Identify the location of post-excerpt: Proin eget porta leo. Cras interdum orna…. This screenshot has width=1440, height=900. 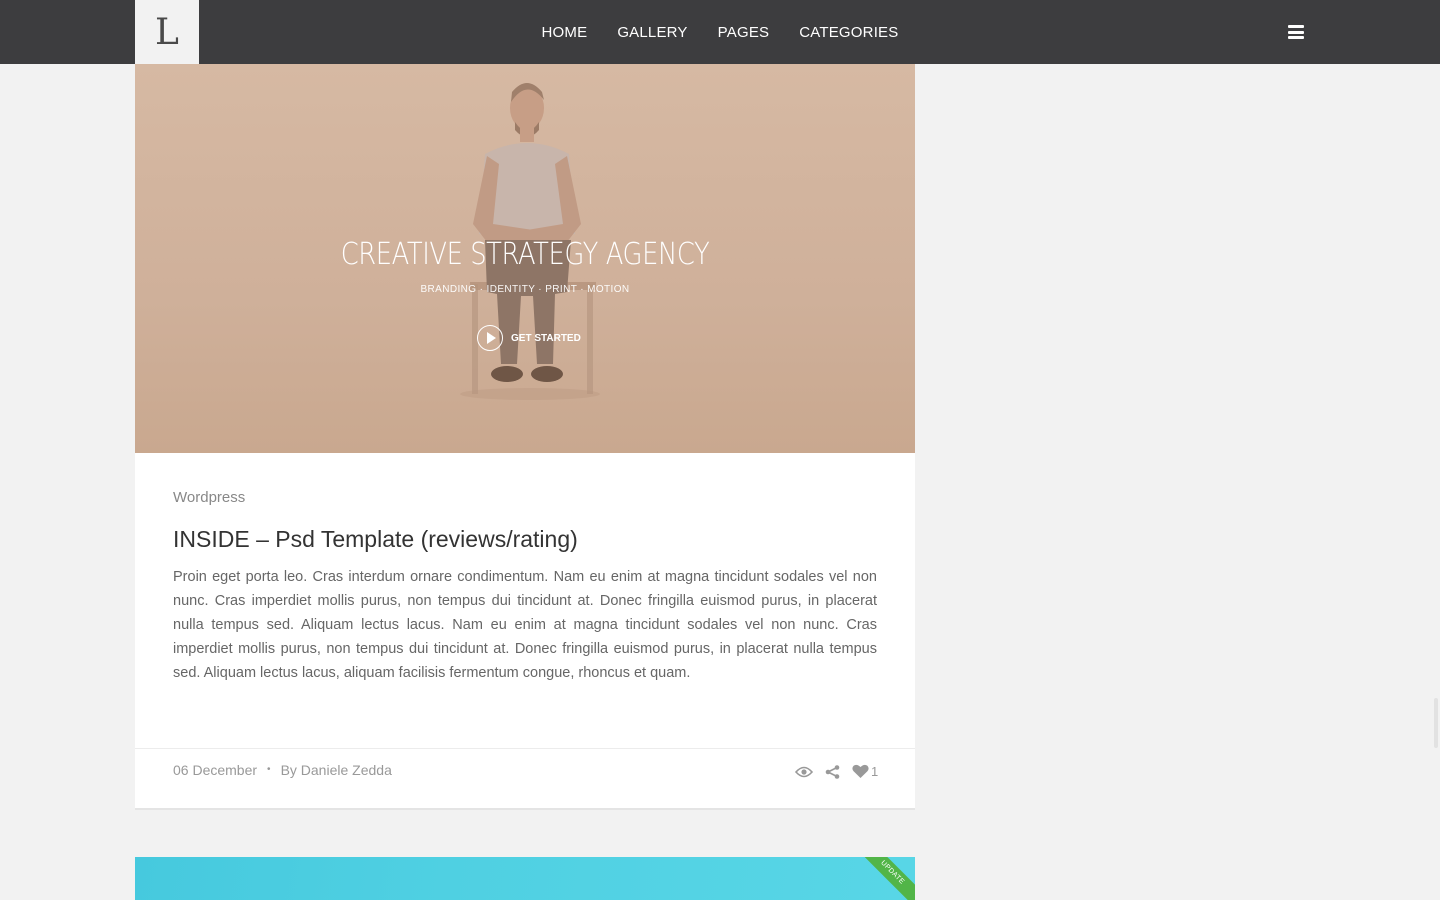
(525, 625).